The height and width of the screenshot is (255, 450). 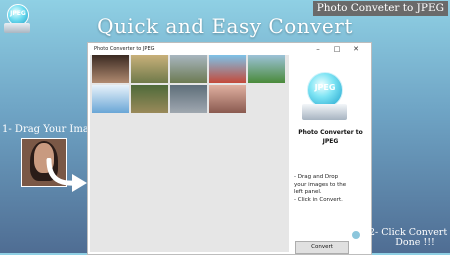 What do you see at coordinates (356, 235) in the screenshot?
I see `callout-dot-icon` at bounding box center [356, 235].